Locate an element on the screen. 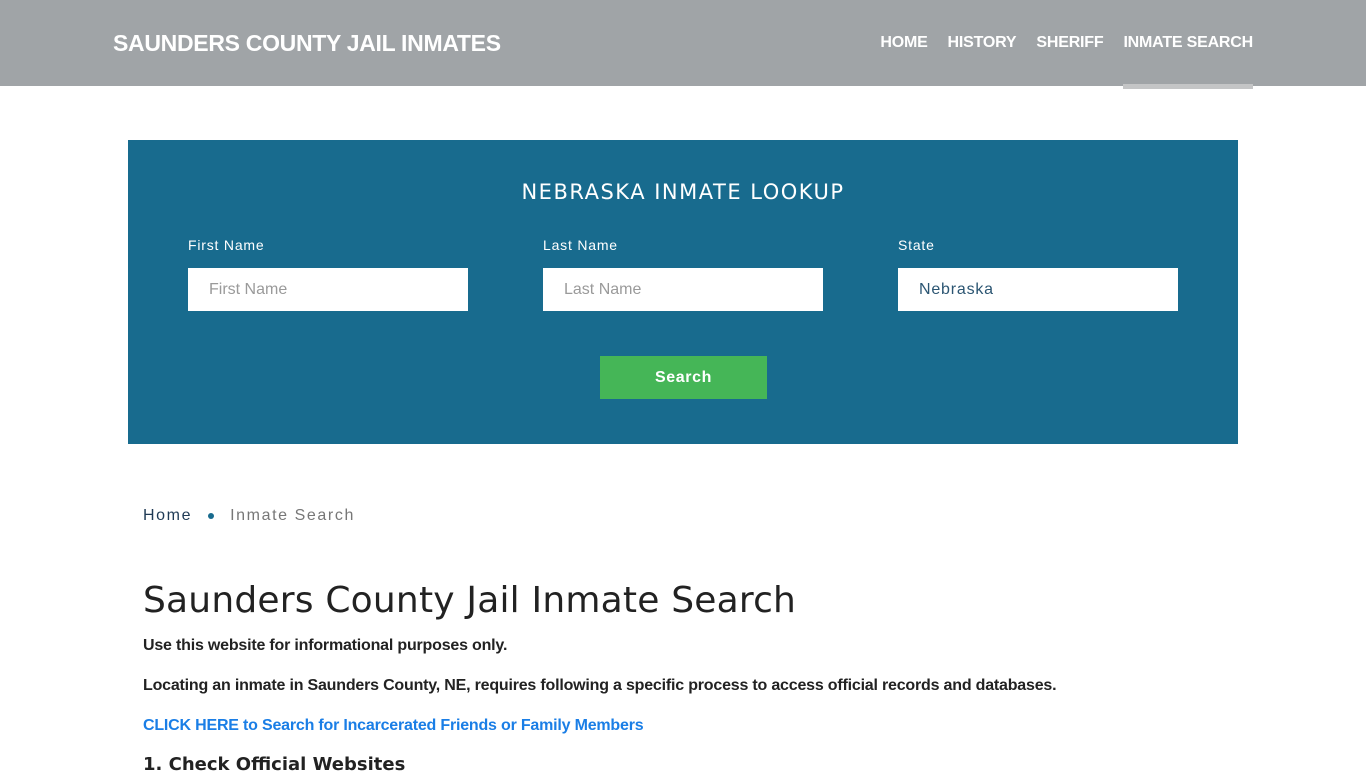 Image resolution: width=1366 pixels, height=775 pixels. last-name-label: Last Name is located at coordinates (580, 245).